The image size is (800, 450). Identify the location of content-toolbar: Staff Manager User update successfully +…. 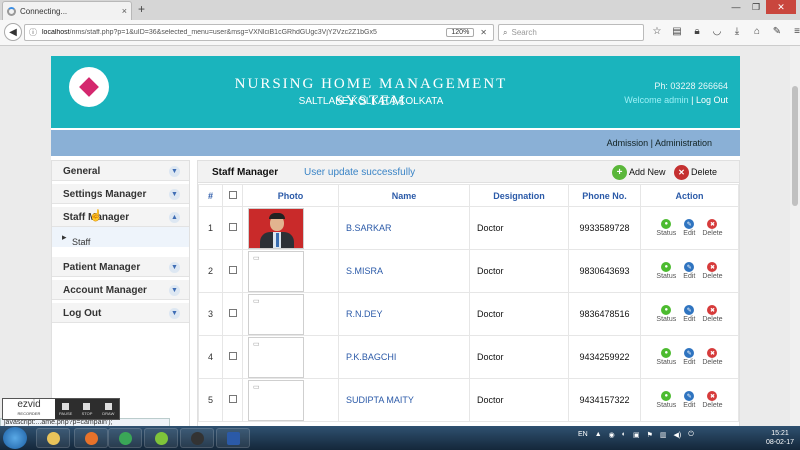
(468, 172).